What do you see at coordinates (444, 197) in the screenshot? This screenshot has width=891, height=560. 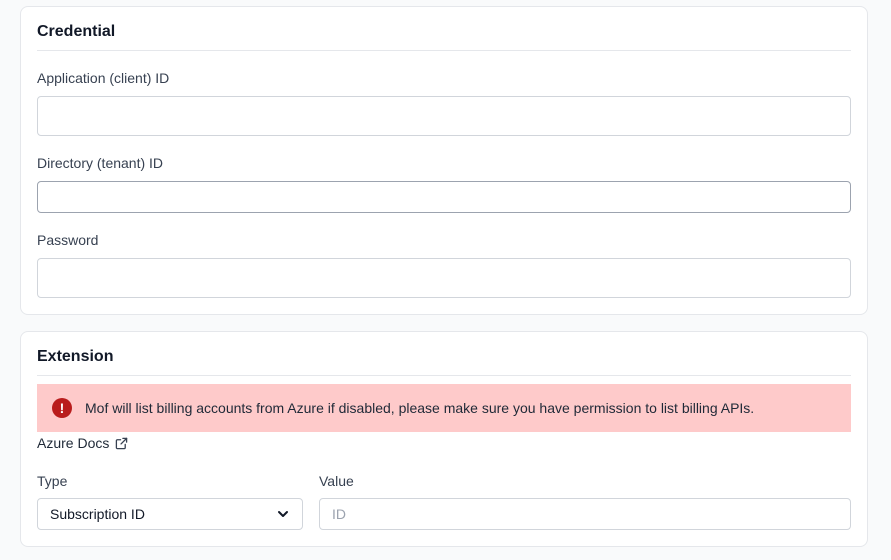 I see `directory-id-input` at bounding box center [444, 197].